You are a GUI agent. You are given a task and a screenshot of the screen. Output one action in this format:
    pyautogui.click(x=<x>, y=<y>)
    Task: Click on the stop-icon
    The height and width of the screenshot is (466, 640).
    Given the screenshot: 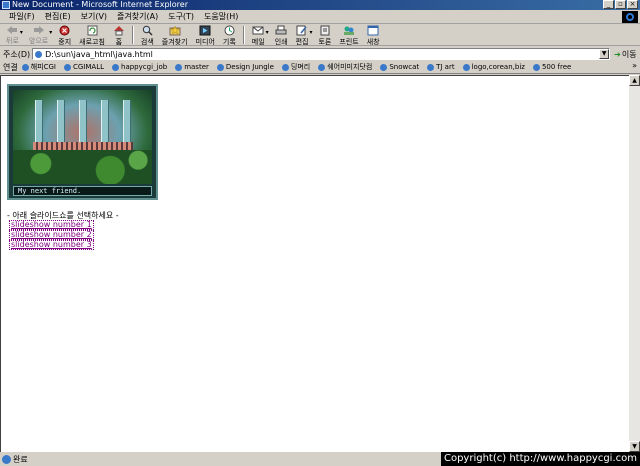 What is the action you would take?
    pyautogui.click(x=65, y=30)
    